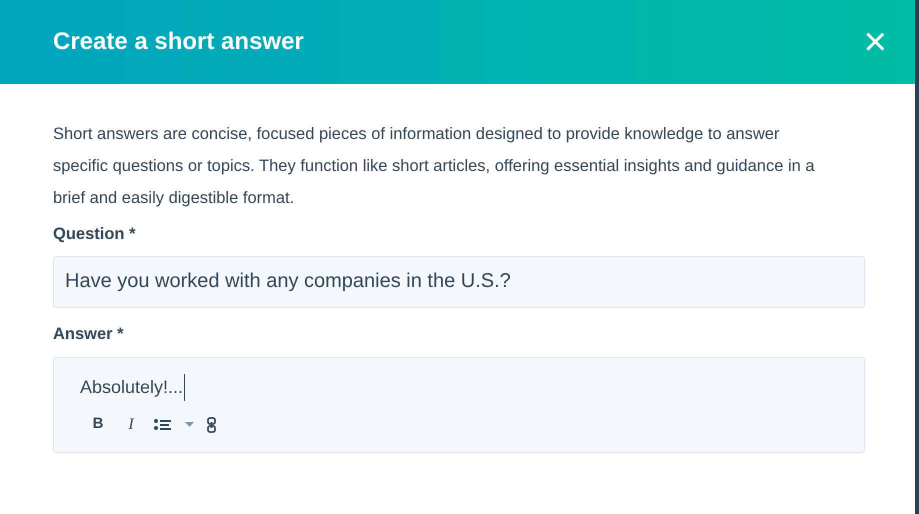 Image resolution: width=919 pixels, height=514 pixels. Describe the element at coordinates (131, 424) in the screenshot. I see `italic-button: I` at that location.